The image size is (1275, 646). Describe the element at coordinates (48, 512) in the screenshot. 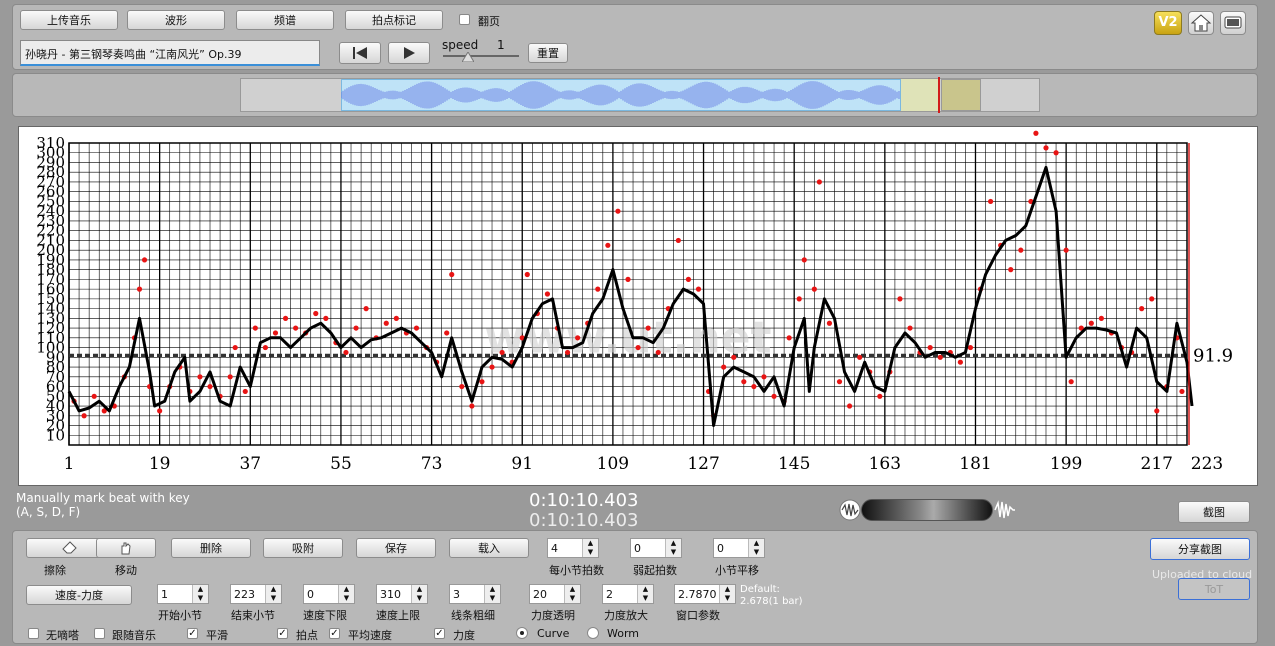

I see `hint-line2: (A, S, D, F)` at that location.